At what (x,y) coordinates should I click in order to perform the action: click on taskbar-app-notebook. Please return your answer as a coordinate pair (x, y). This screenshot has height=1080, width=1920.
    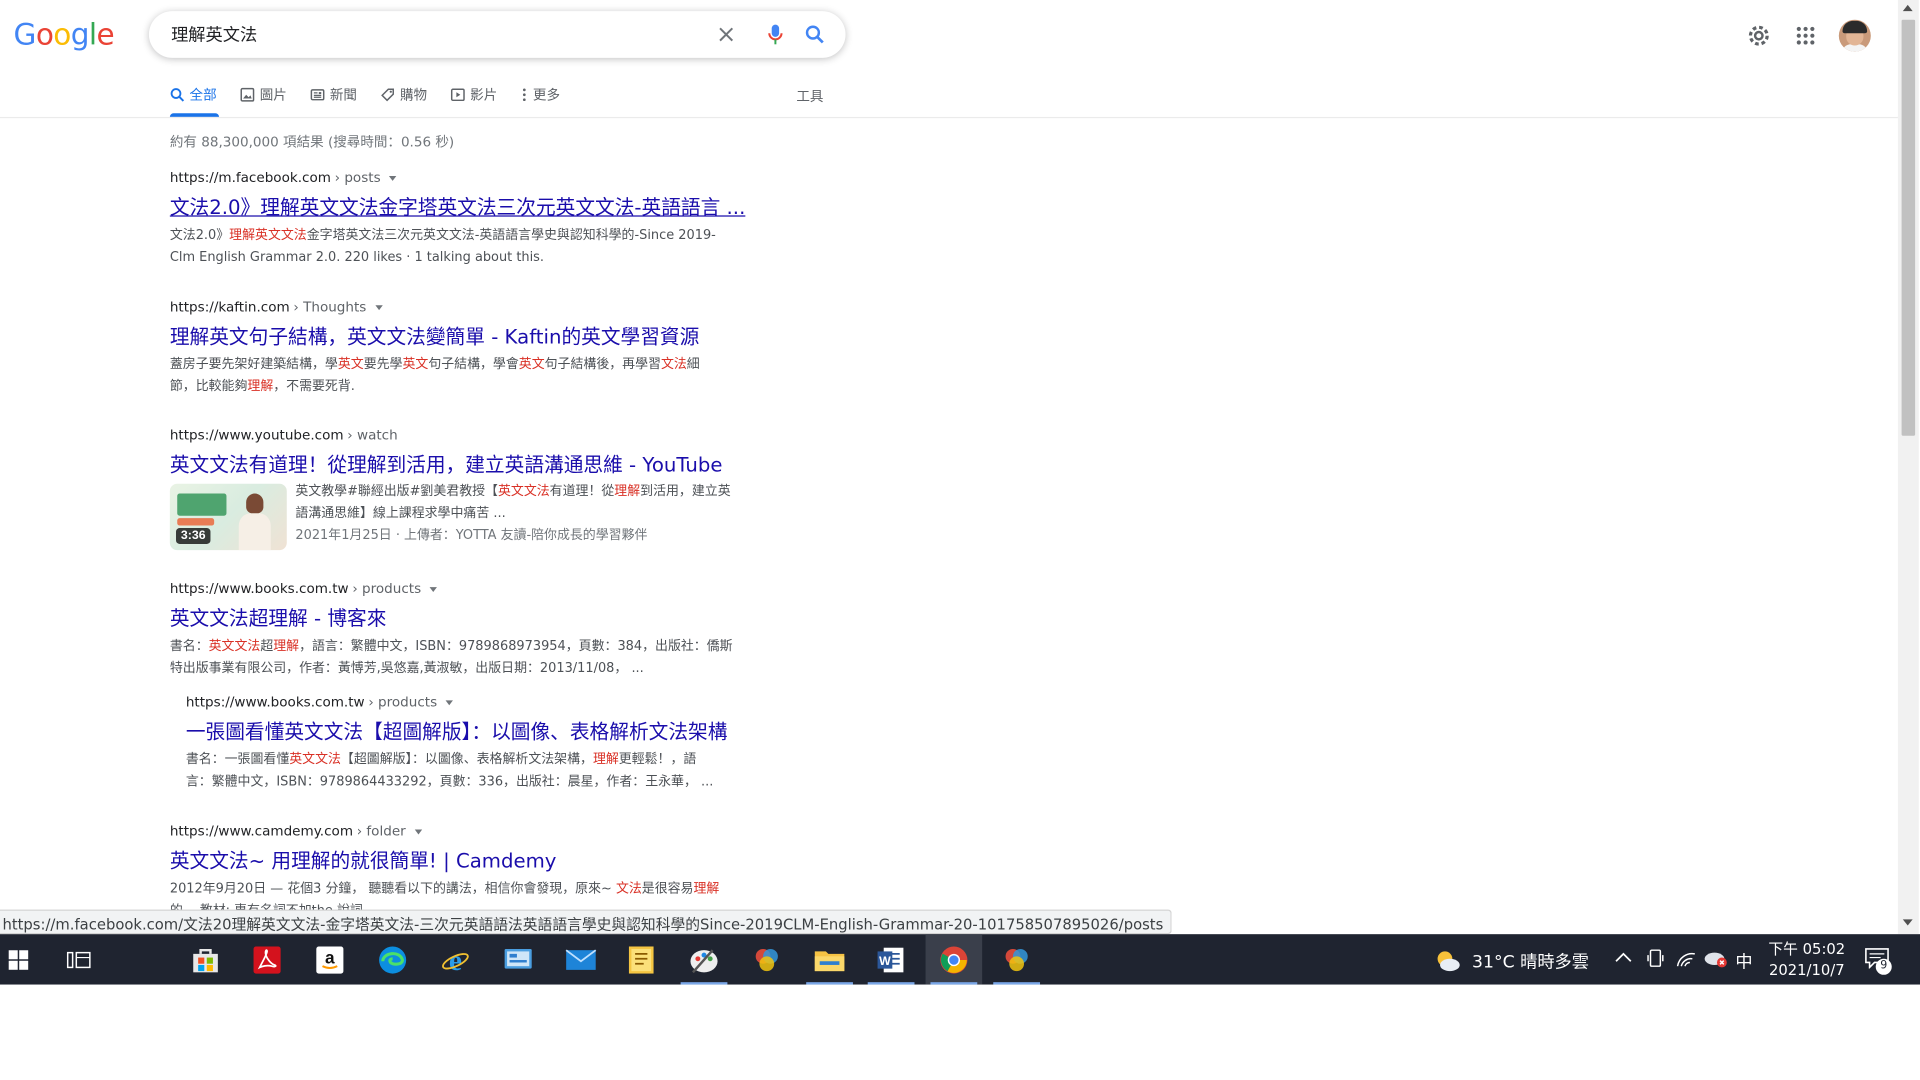
    Looking at the image, I should click on (641, 959).